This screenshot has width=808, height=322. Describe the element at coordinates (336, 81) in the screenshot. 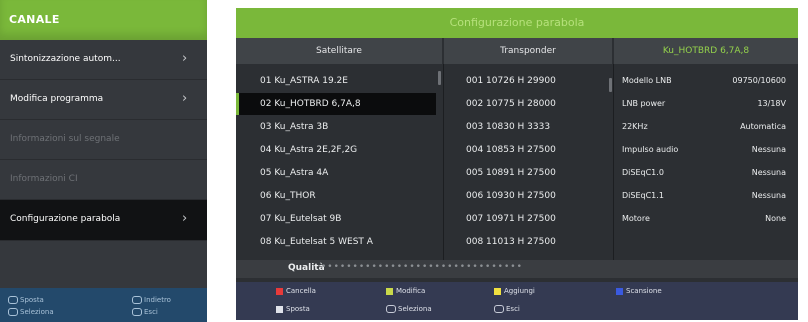

I see `satellite-row: 01 Ku_ASTRA 19.2E` at that location.